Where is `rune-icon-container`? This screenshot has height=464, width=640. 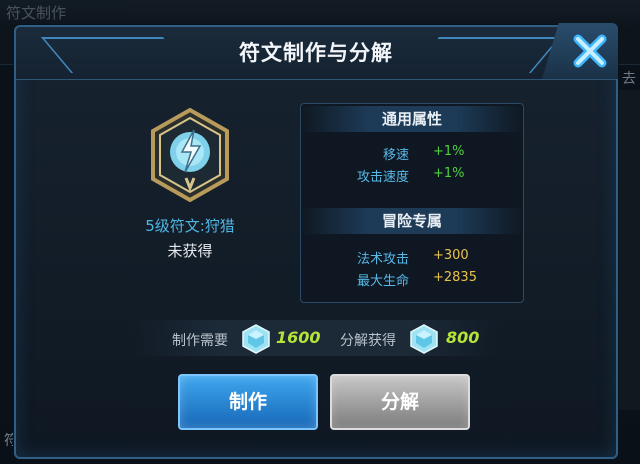
rune-icon-container is located at coordinates (190, 155).